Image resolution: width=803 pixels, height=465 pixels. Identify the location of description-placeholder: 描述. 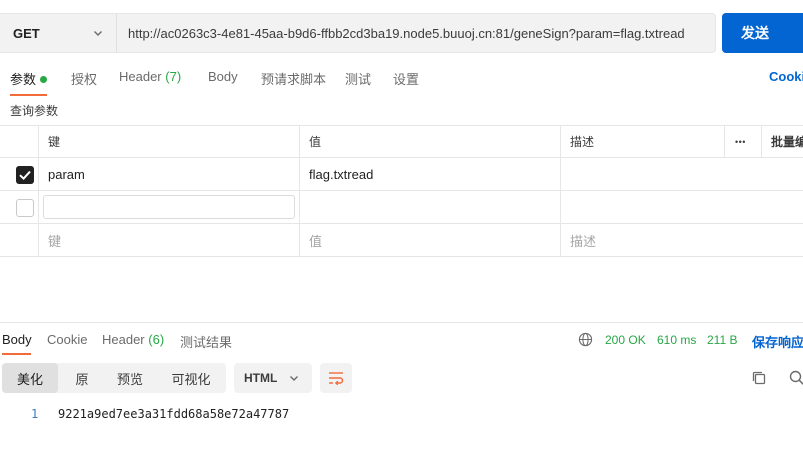
(583, 240).